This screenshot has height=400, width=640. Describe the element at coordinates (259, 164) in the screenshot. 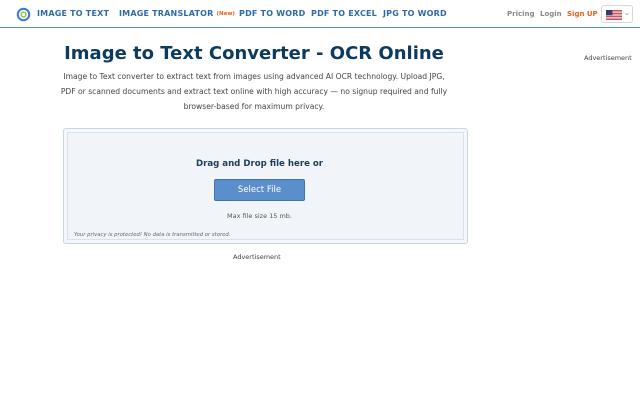

I see `drop-zone-text: Drag and Drop file here or` at that location.